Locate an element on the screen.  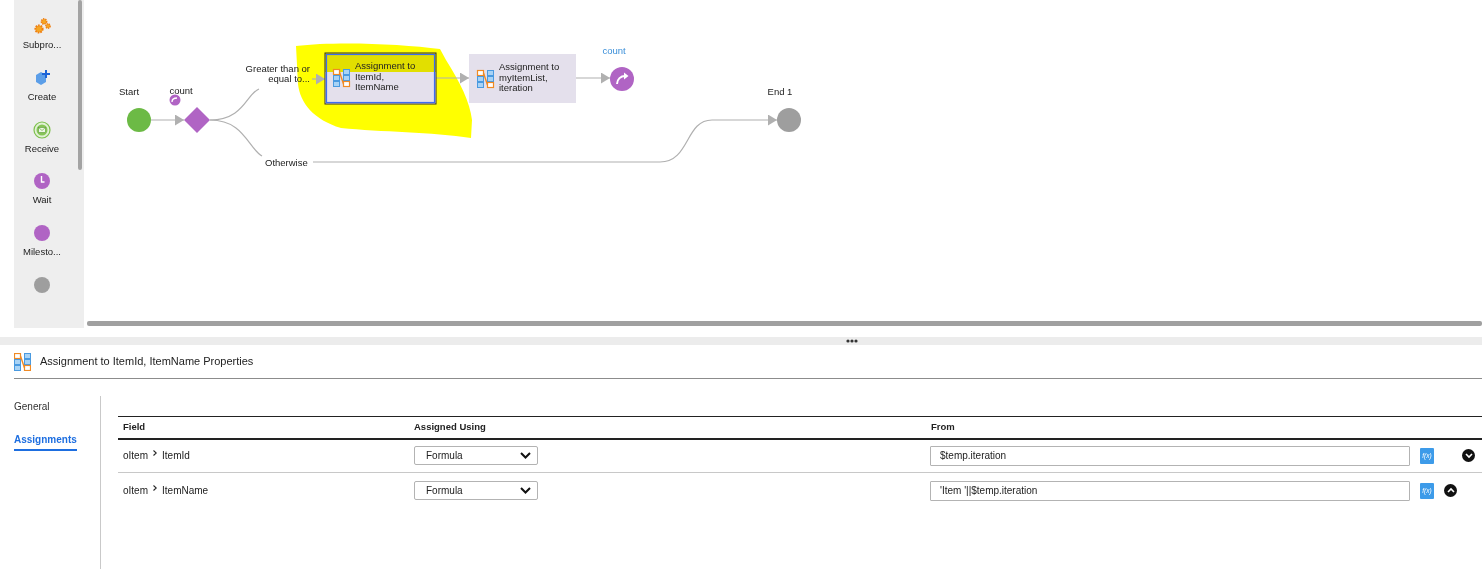
formula-field: 'Item '||$temp.iteration is located at coordinates (1170, 490).